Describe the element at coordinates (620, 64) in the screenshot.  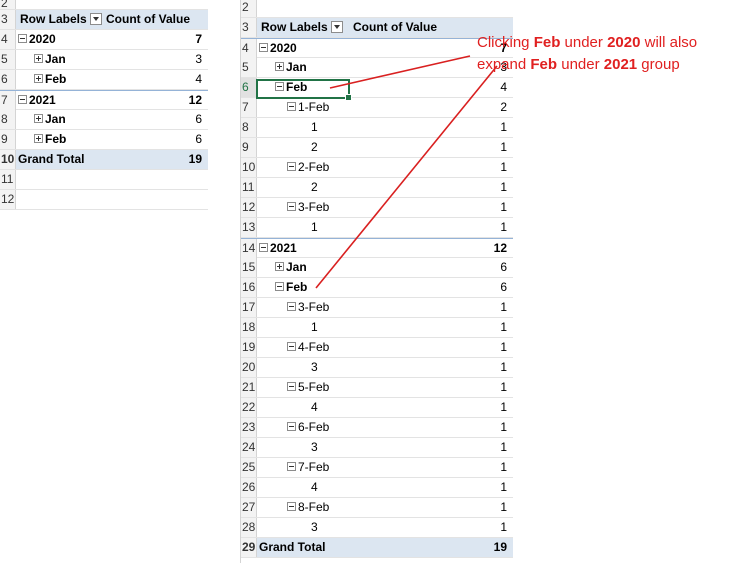
I see `annotation-part: 2021` at that location.